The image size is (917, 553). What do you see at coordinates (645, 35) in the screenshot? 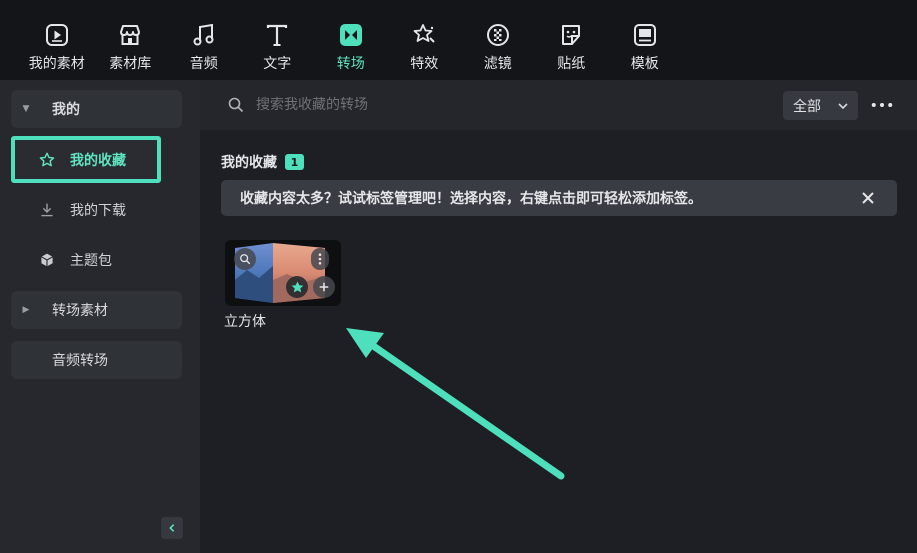
I see `template-icon` at bounding box center [645, 35].